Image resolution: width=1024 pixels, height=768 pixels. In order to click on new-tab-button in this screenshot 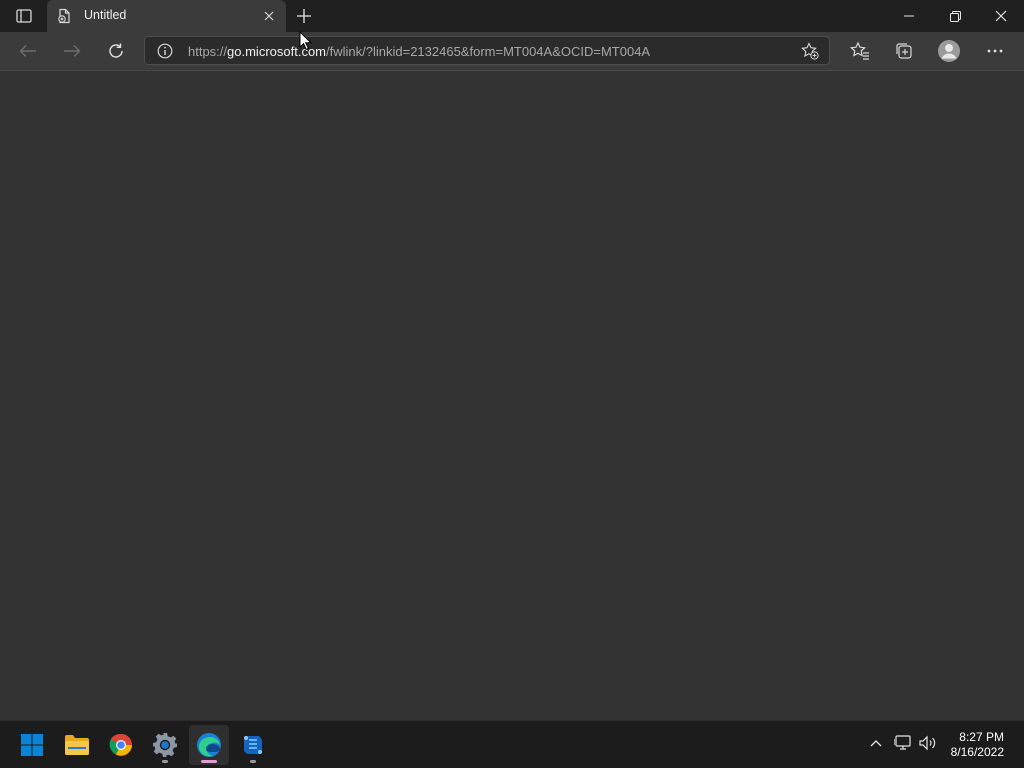, I will do `click(304, 16)`.